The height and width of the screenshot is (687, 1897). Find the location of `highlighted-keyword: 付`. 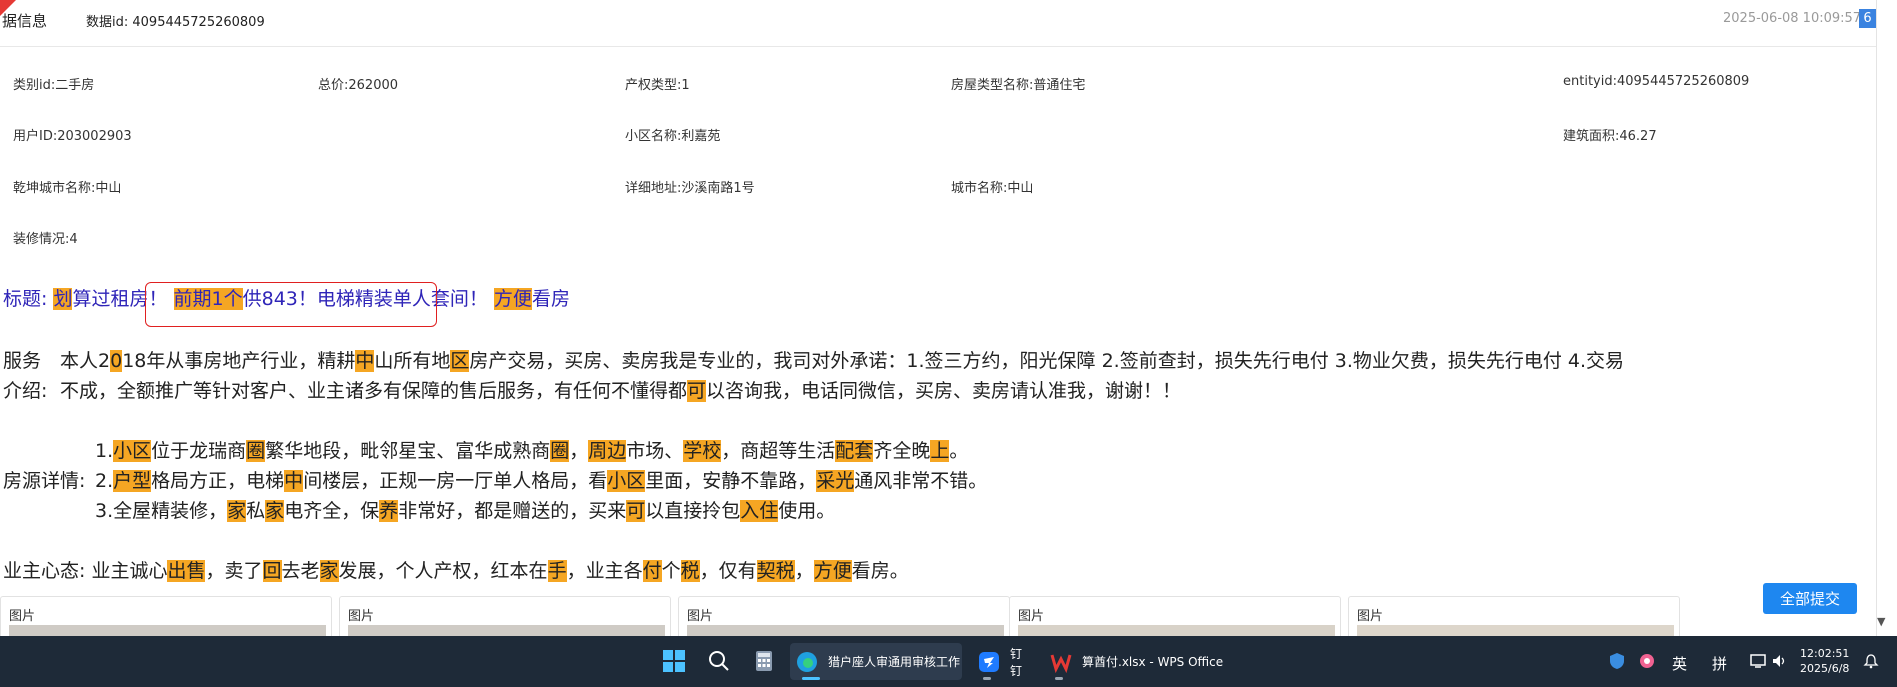

highlighted-keyword: 付 is located at coordinates (652, 571).